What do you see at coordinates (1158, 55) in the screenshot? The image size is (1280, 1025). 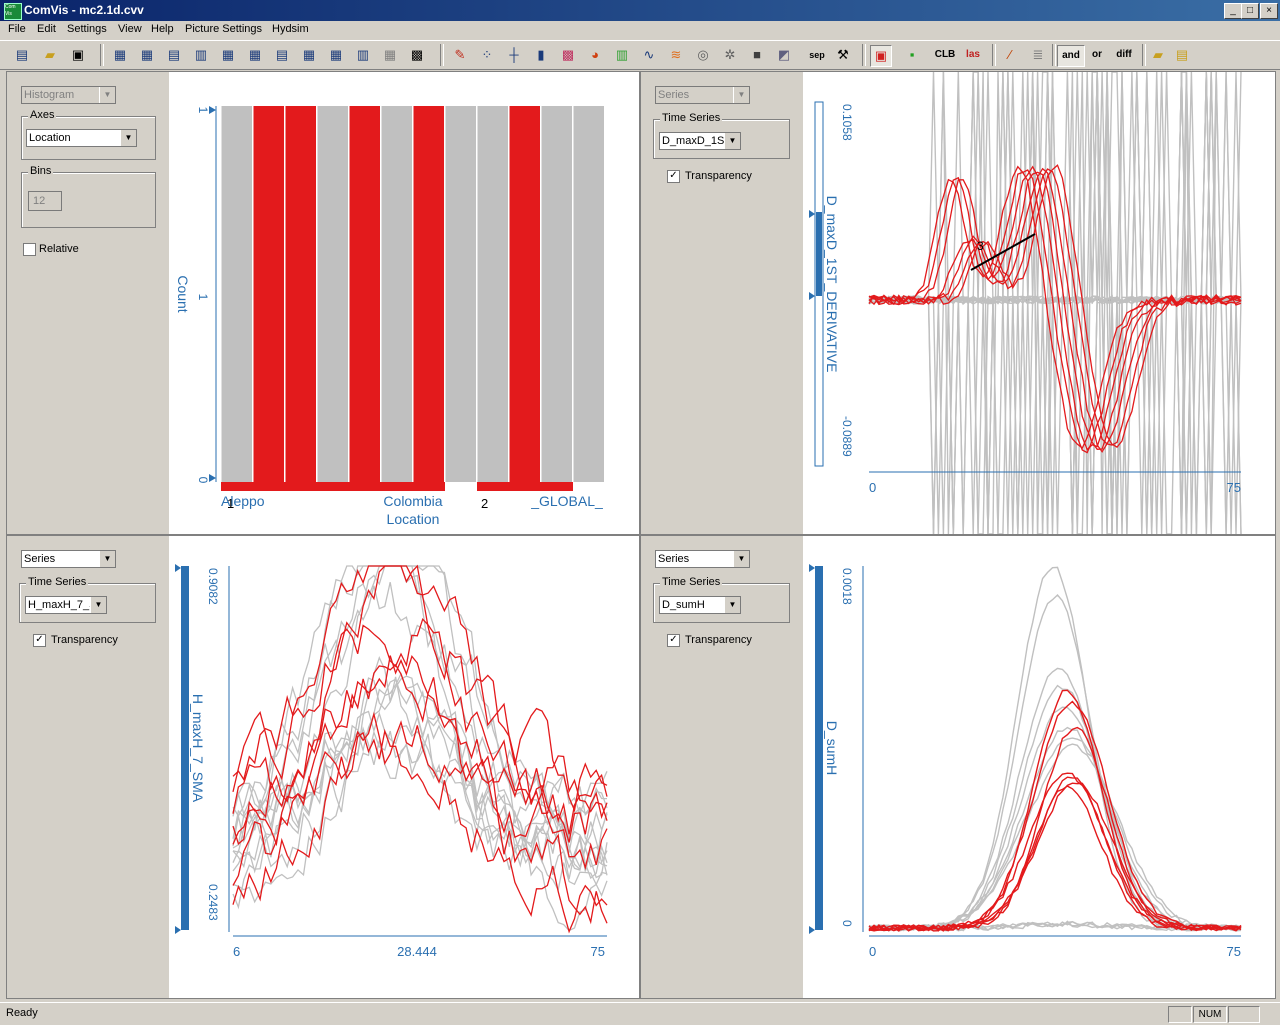 I see `folder-icon: ▰` at bounding box center [1158, 55].